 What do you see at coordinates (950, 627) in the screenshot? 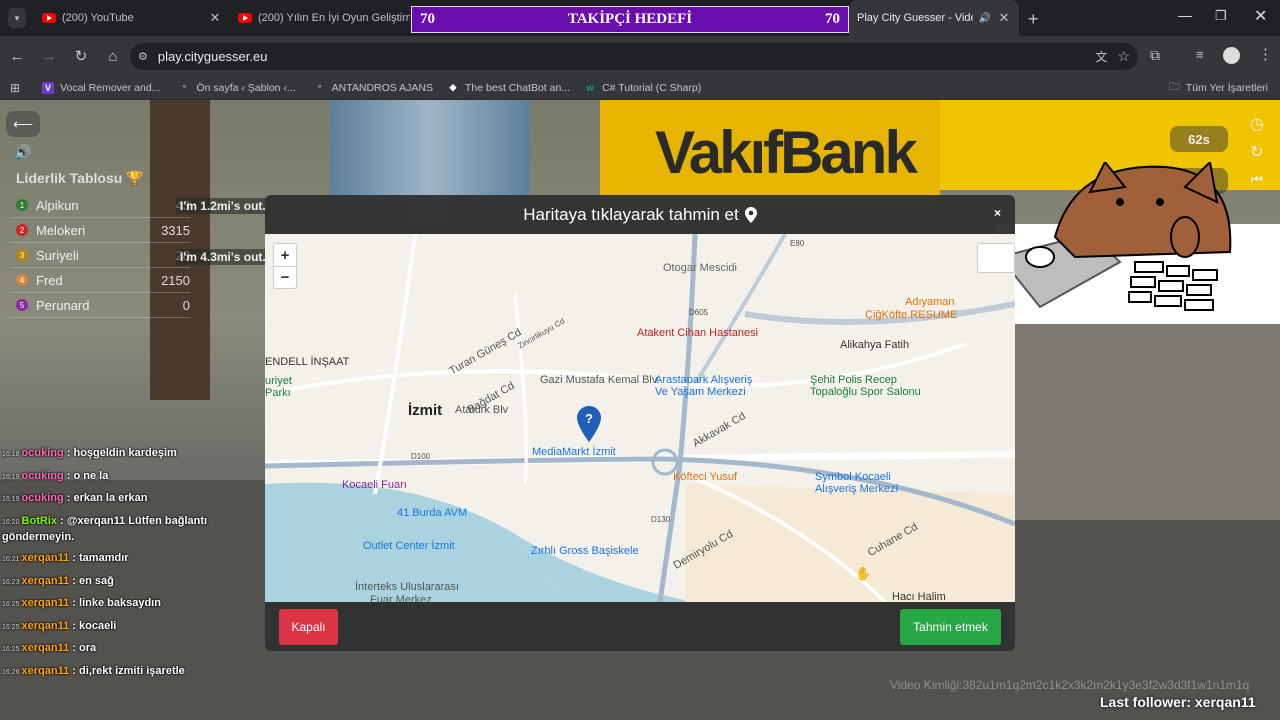
I see `guess-button: Tahmin etmek` at bounding box center [950, 627].